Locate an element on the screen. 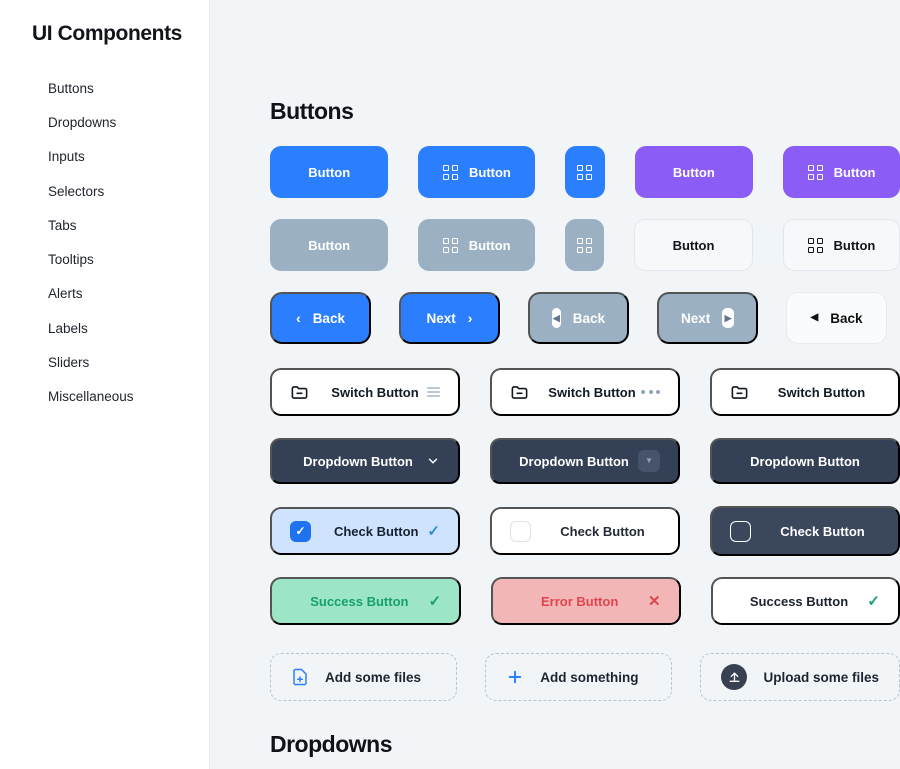  success-button: Success Button ✓ is located at coordinates (366, 601).